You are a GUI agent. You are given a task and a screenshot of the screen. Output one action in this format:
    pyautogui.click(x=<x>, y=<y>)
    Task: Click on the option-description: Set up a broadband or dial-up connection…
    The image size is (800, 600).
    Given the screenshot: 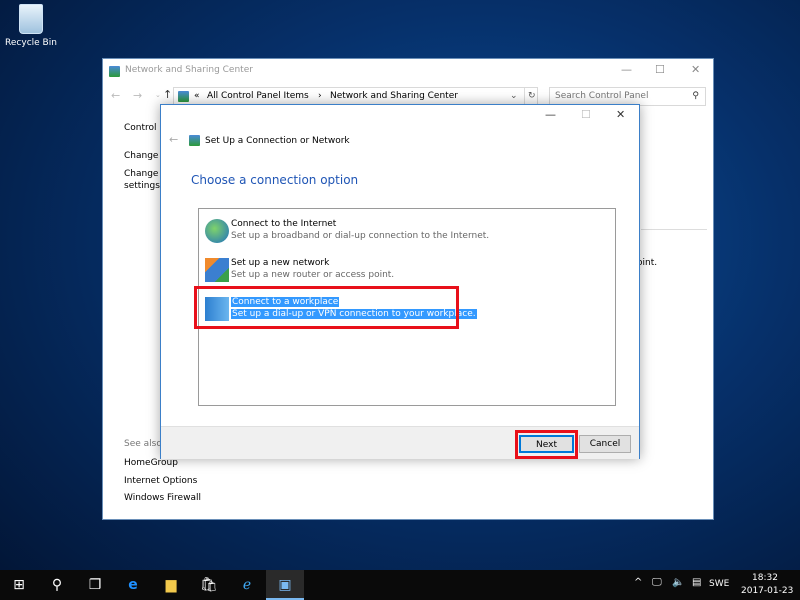 What is the action you would take?
    pyautogui.click(x=360, y=236)
    